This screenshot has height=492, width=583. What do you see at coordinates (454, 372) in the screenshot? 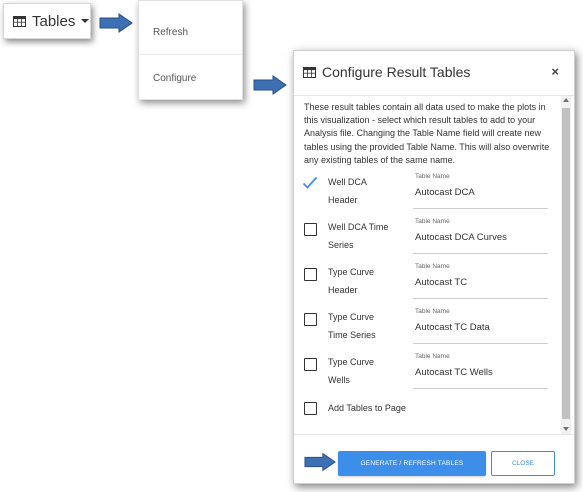
I see `table-name-input: Autocast TC Wells` at bounding box center [454, 372].